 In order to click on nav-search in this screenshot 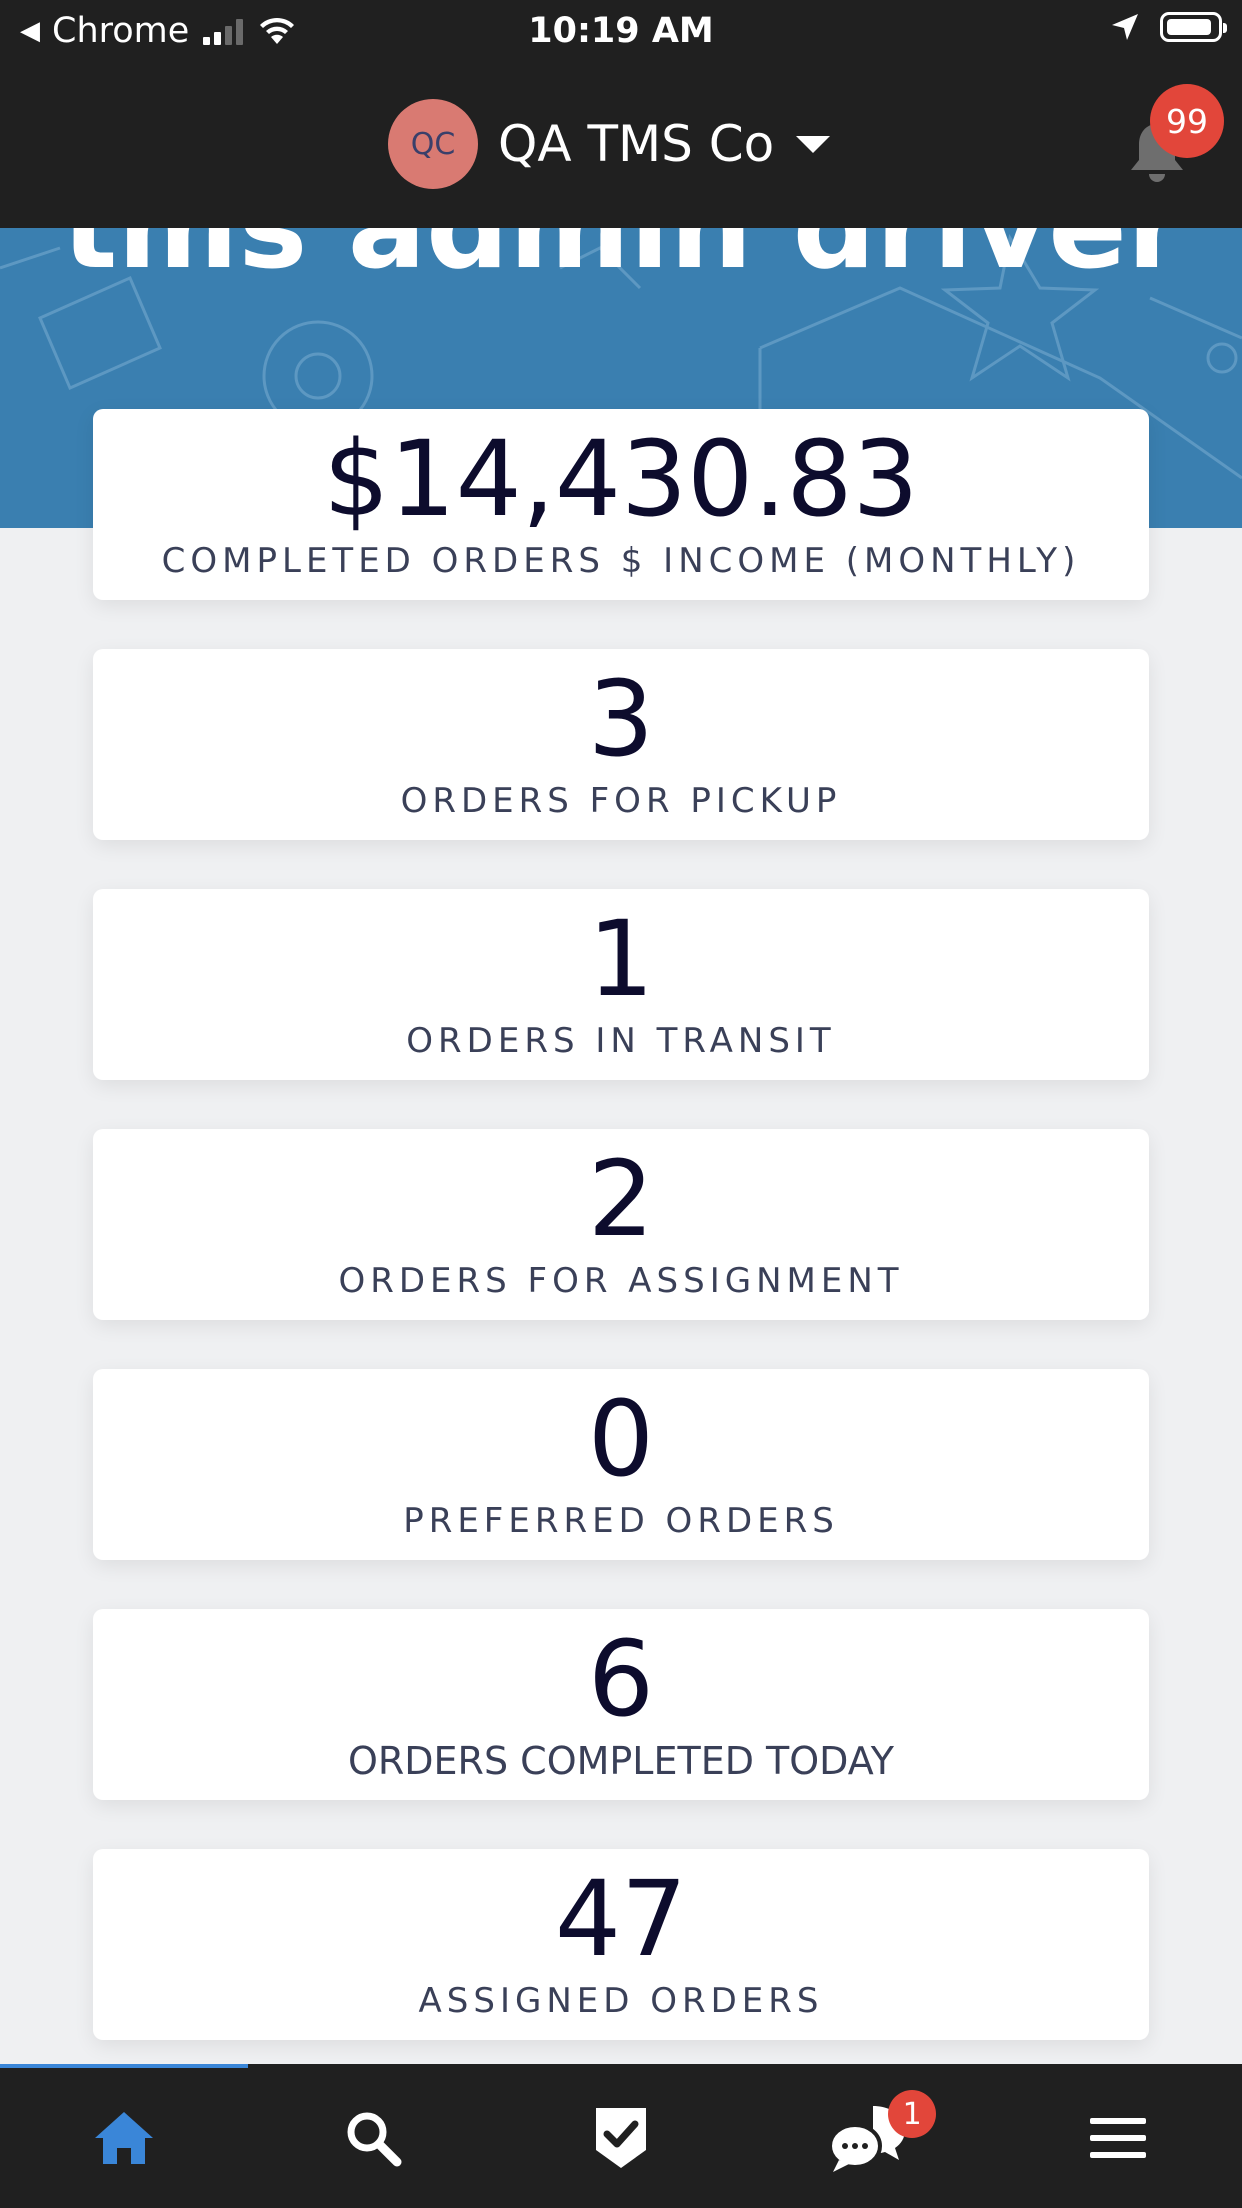, I will do `click(372, 2138)`.